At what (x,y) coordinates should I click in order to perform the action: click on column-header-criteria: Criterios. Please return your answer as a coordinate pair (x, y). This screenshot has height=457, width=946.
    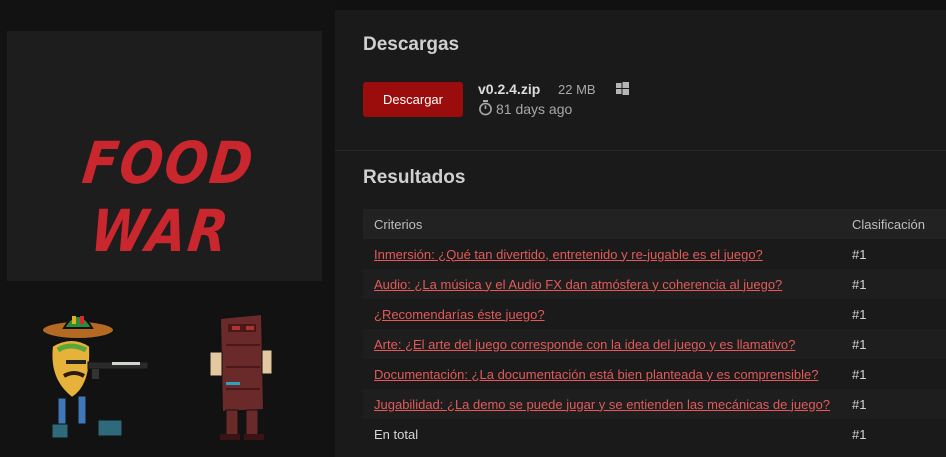
    Looking at the image, I should click on (398, 224).